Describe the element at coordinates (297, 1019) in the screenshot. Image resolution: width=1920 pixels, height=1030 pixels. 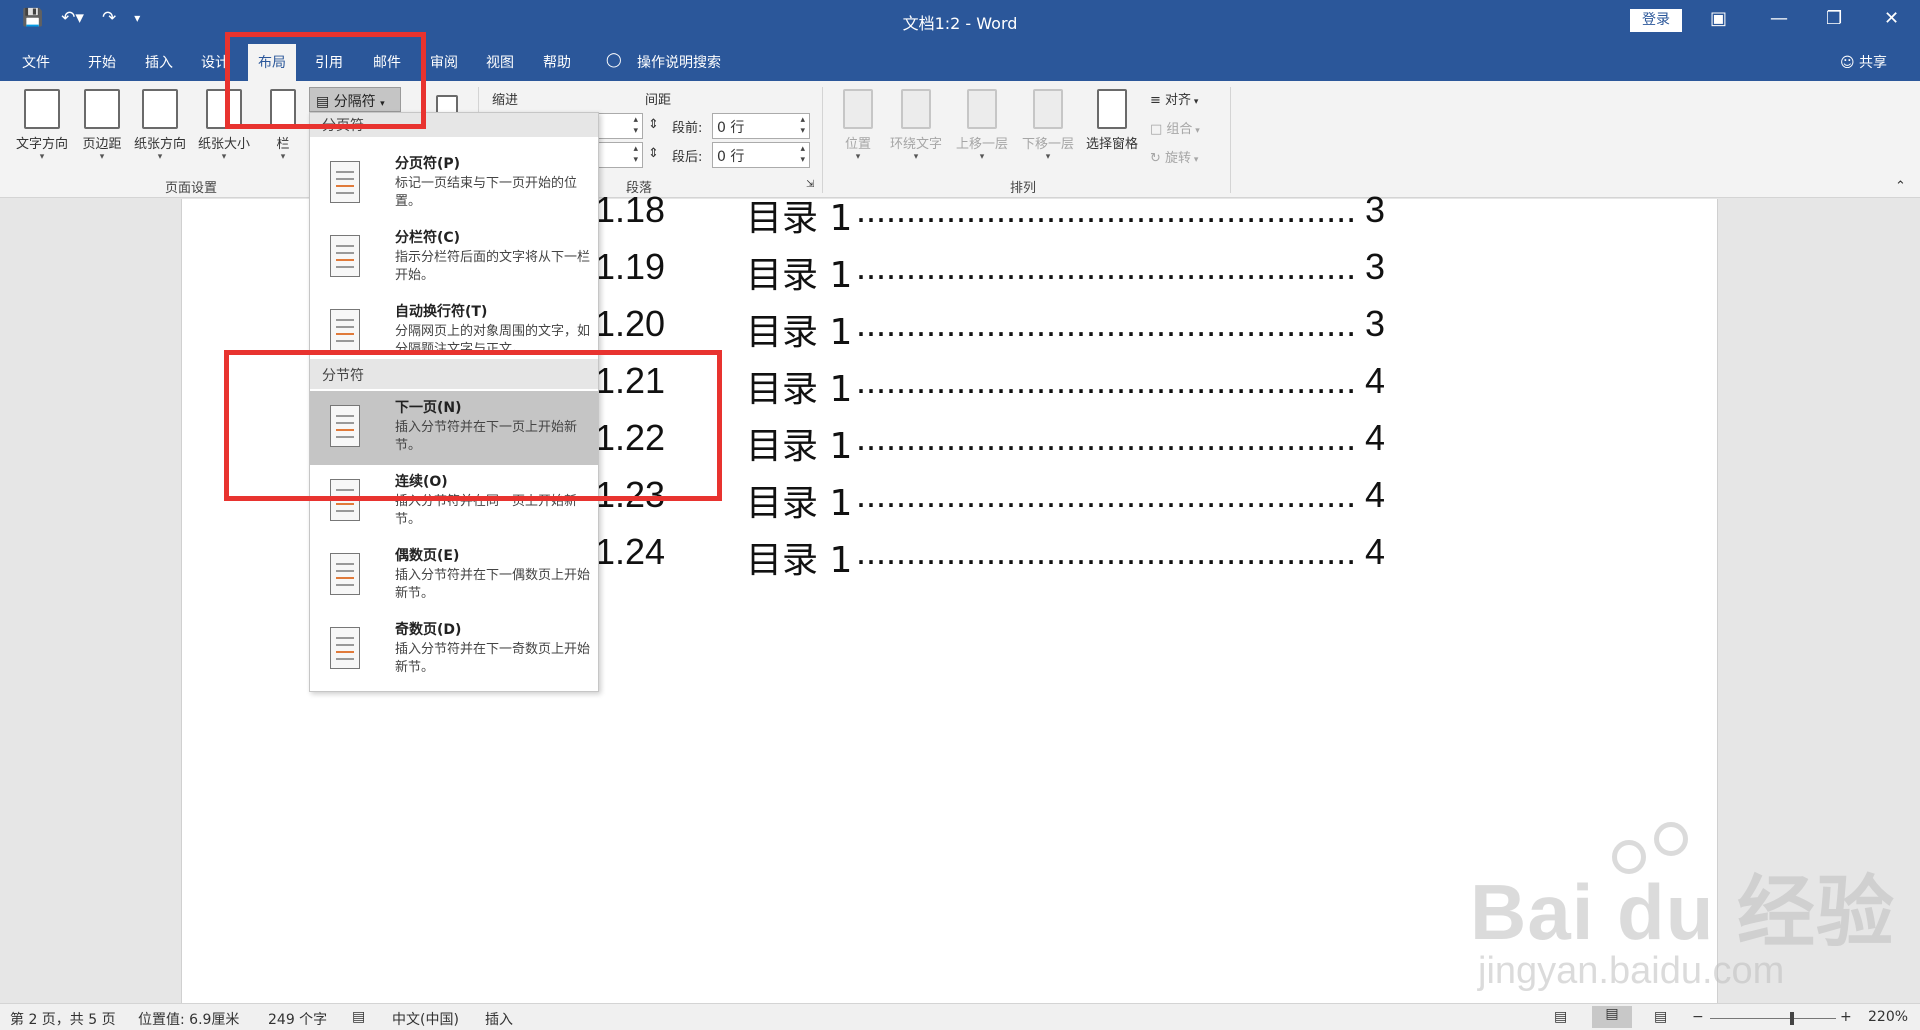
I see `word-count: 249 个字` at that location.